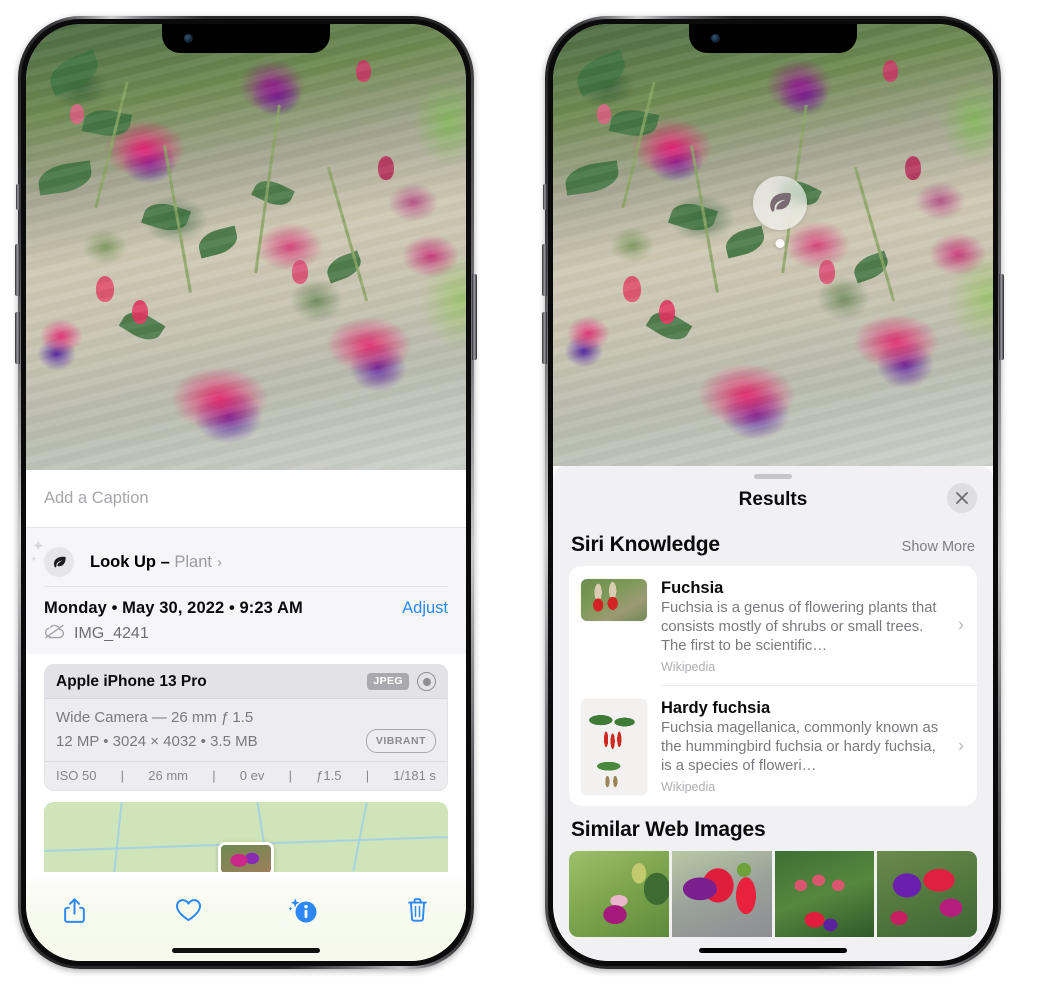 This screenshot has width=1055, height=985. I want to click on section-title-similar-web-images: Similar Web Images, so click(668, 829).